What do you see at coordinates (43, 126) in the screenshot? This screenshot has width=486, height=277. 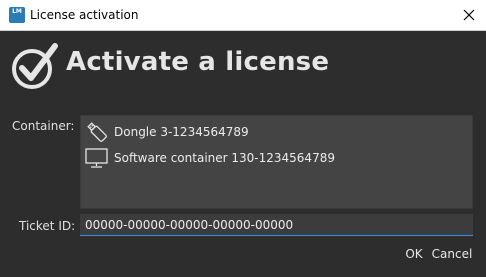 I see `container-label: Container:` at bounding box center [43, 126].